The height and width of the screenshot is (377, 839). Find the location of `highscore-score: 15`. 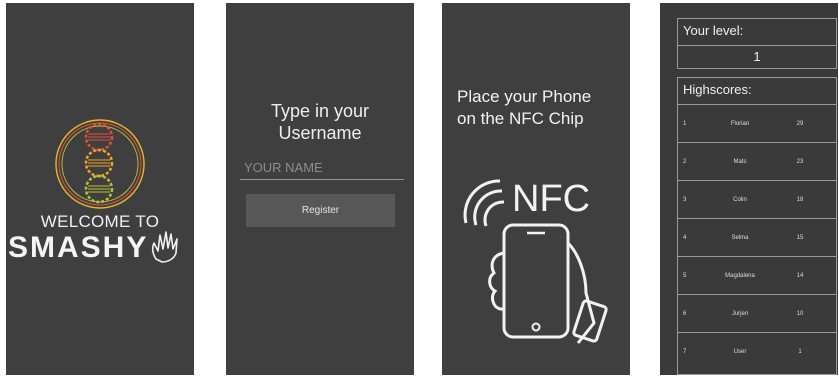

highscore-score: 15 is located at coordinates (800, 238).